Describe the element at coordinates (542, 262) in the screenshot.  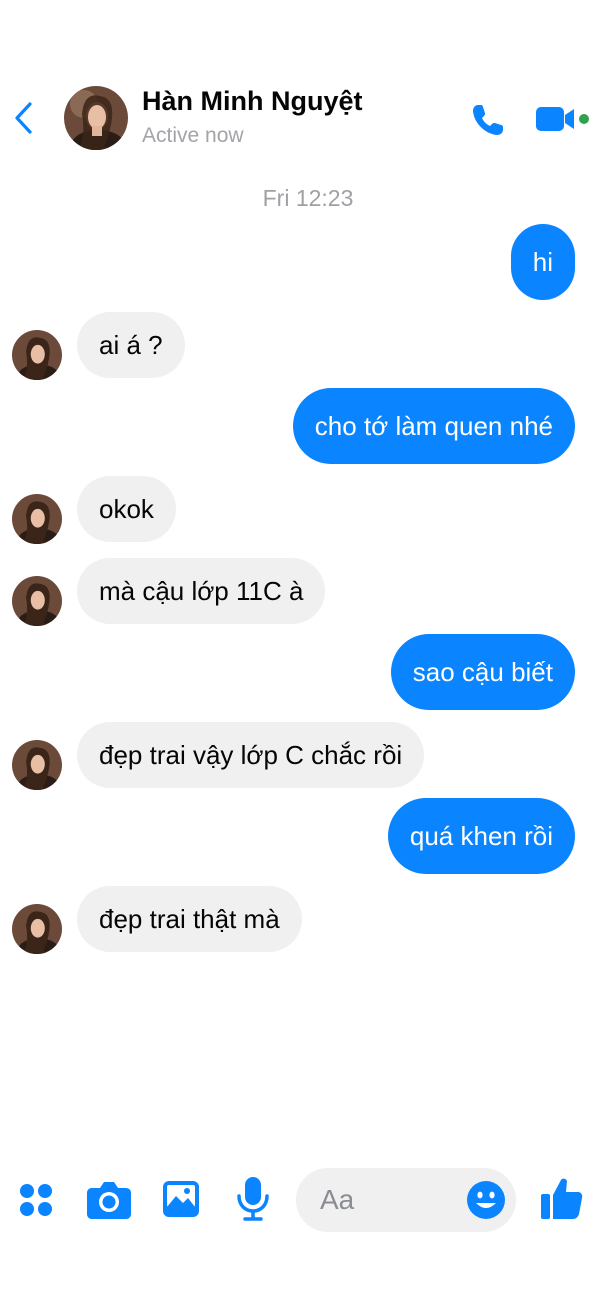
I see `outgoing-bubble: hi` at that location.